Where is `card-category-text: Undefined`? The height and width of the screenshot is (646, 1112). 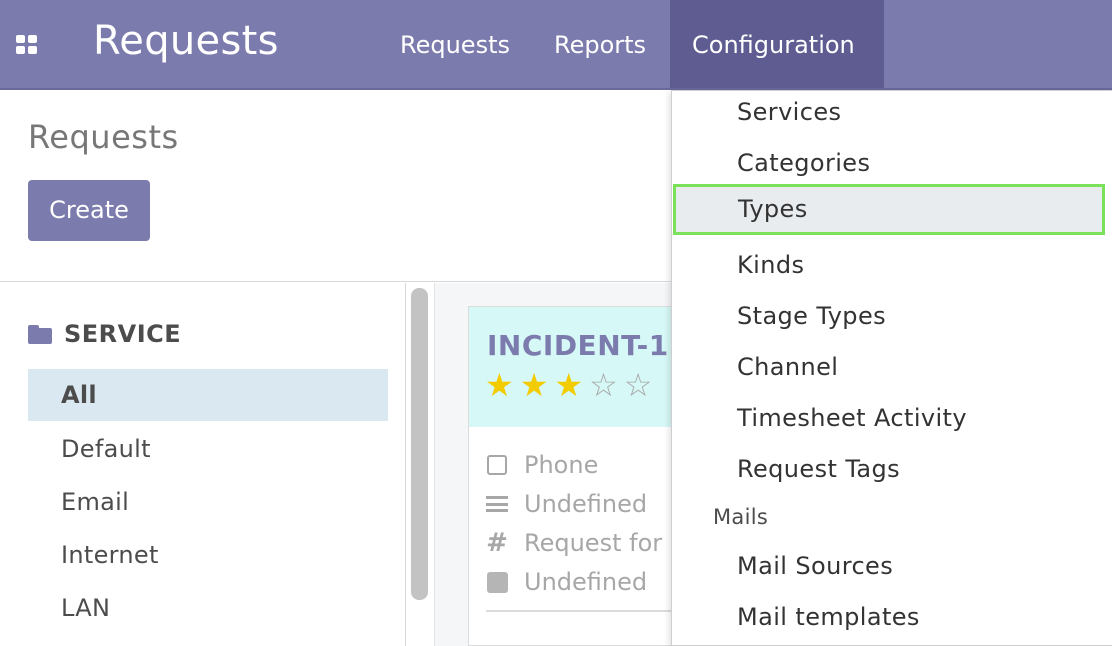
card-category-text: Undefined is located at coordinates (586, 504).